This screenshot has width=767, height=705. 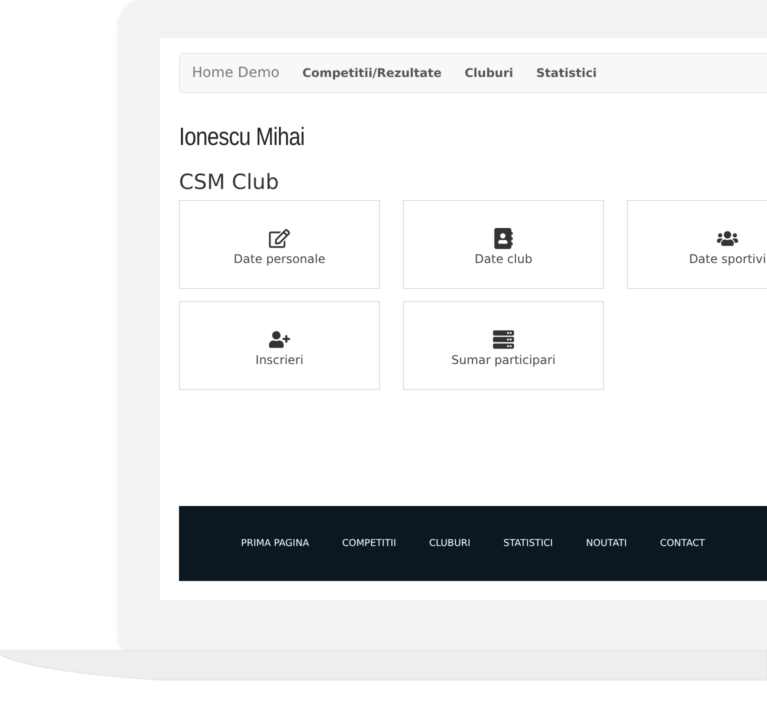 I want to click on menu-tile: Date sportivi, so click(x=697, y=244).